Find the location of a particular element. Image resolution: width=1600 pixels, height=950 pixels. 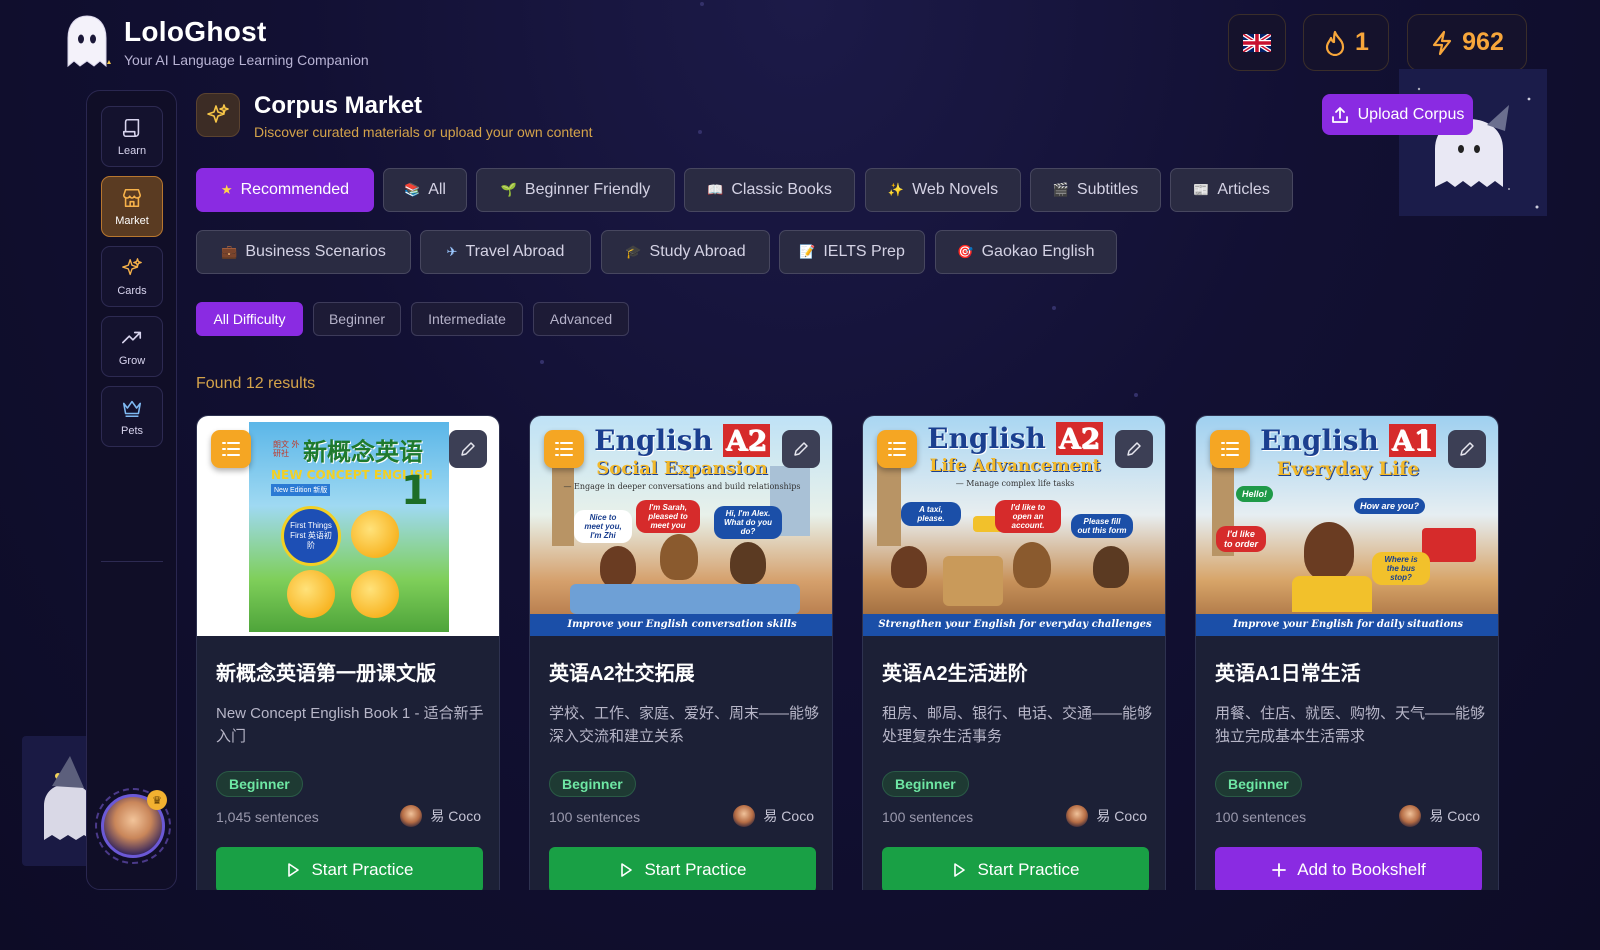

tab-all: 📚 All is located at coordinates (425, 190).